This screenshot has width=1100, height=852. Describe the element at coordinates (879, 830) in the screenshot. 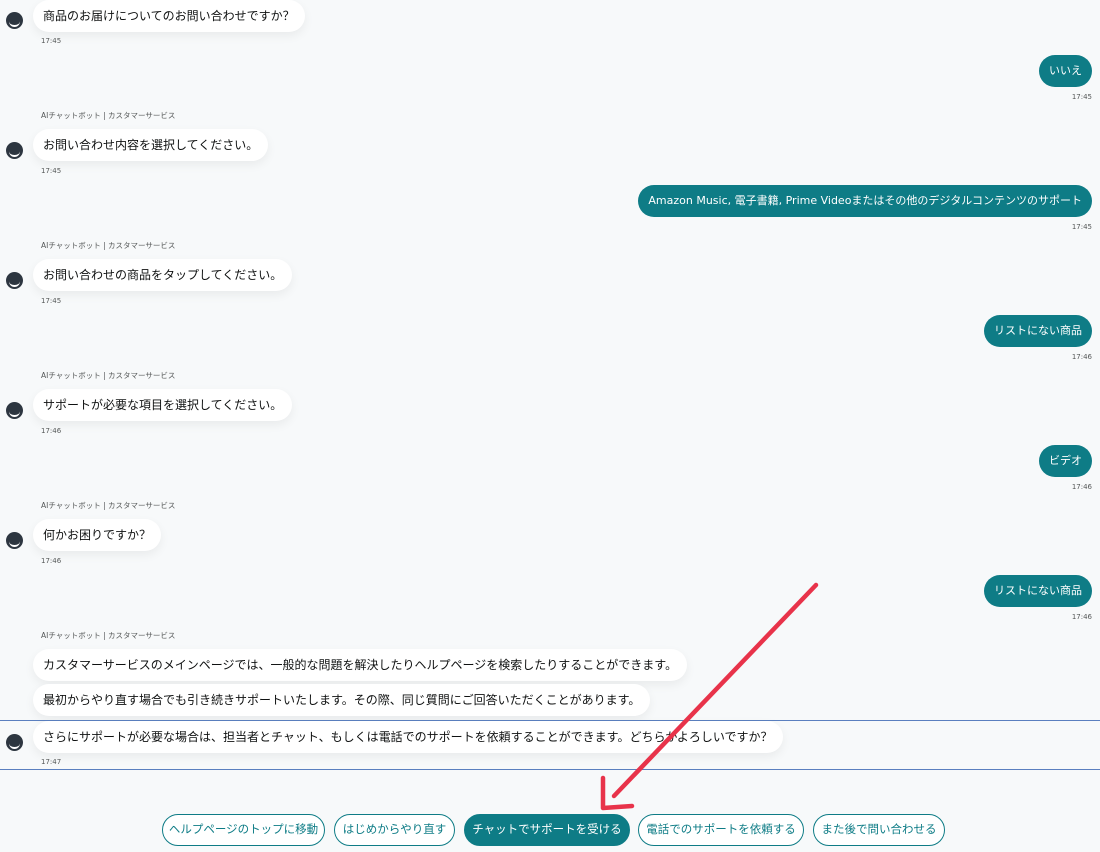

I see `option-contact-later-button: また後で問い合わせる` at that location.